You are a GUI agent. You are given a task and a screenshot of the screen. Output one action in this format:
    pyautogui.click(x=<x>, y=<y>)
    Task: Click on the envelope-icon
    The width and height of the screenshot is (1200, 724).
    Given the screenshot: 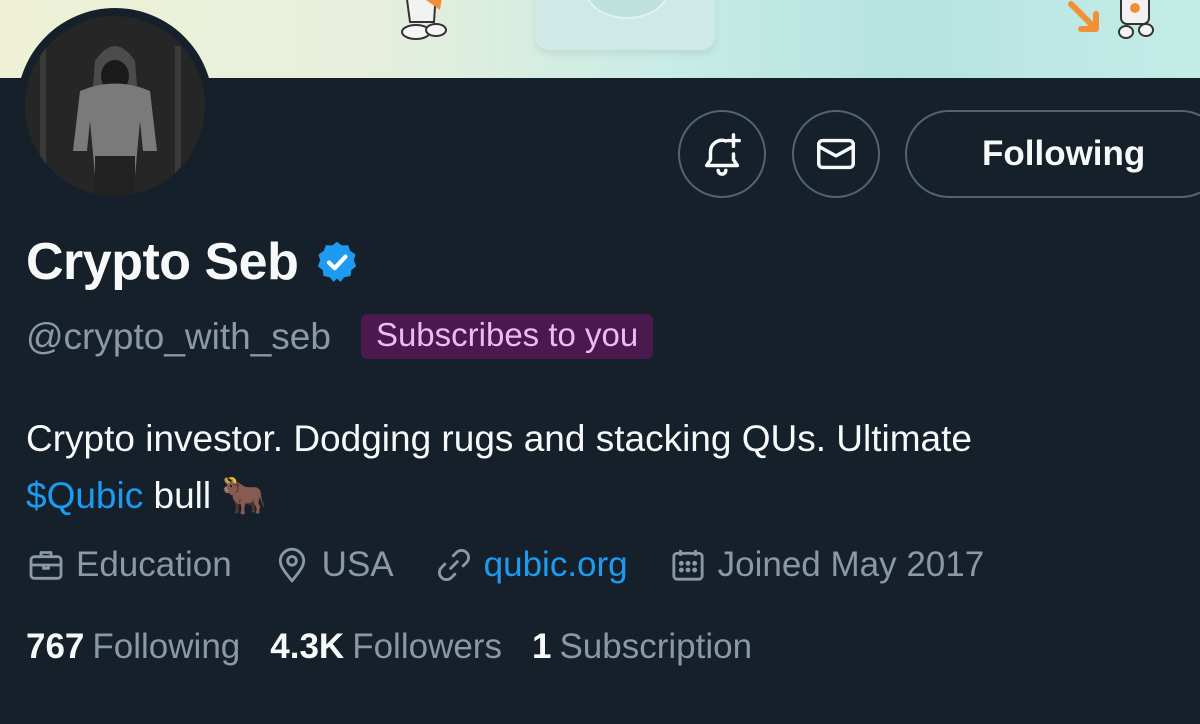 What is the action you would take?
    pyautogui.click(x=836, y=154)
    